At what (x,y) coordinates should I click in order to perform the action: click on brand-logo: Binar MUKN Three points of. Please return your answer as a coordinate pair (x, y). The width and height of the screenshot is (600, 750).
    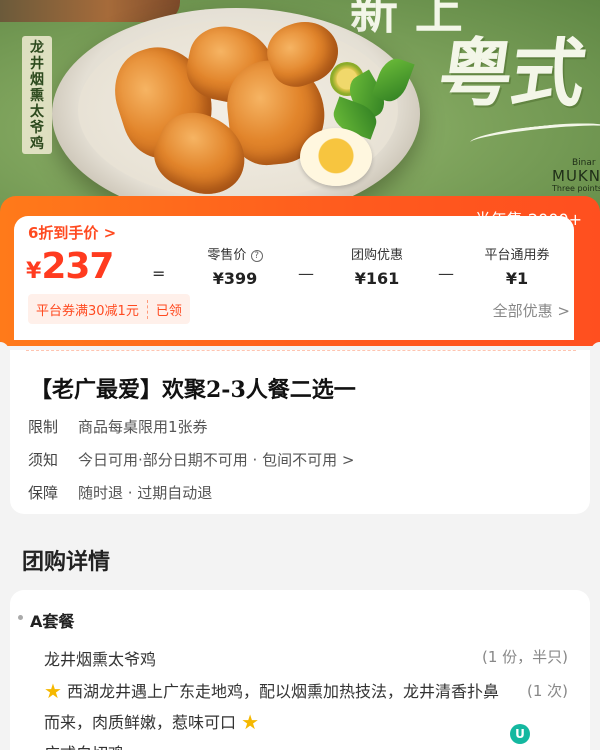
    Looking at the image, I should click on (576, 176).